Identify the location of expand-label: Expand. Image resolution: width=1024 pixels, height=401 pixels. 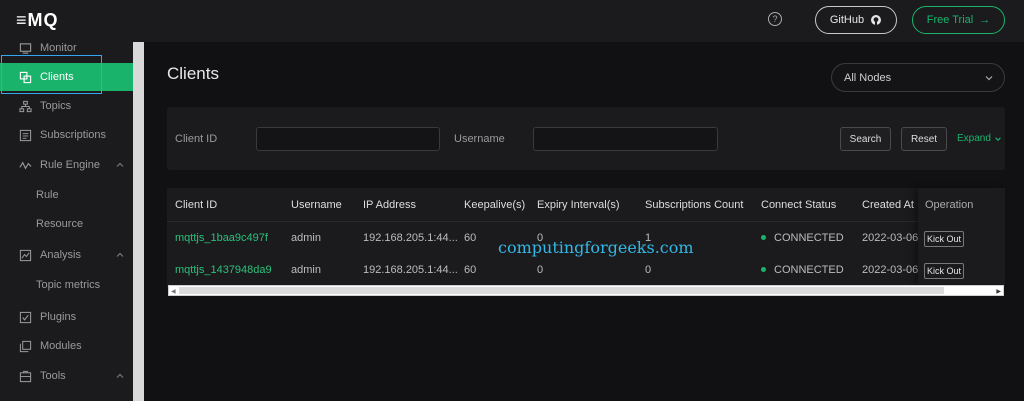
(974, 138).